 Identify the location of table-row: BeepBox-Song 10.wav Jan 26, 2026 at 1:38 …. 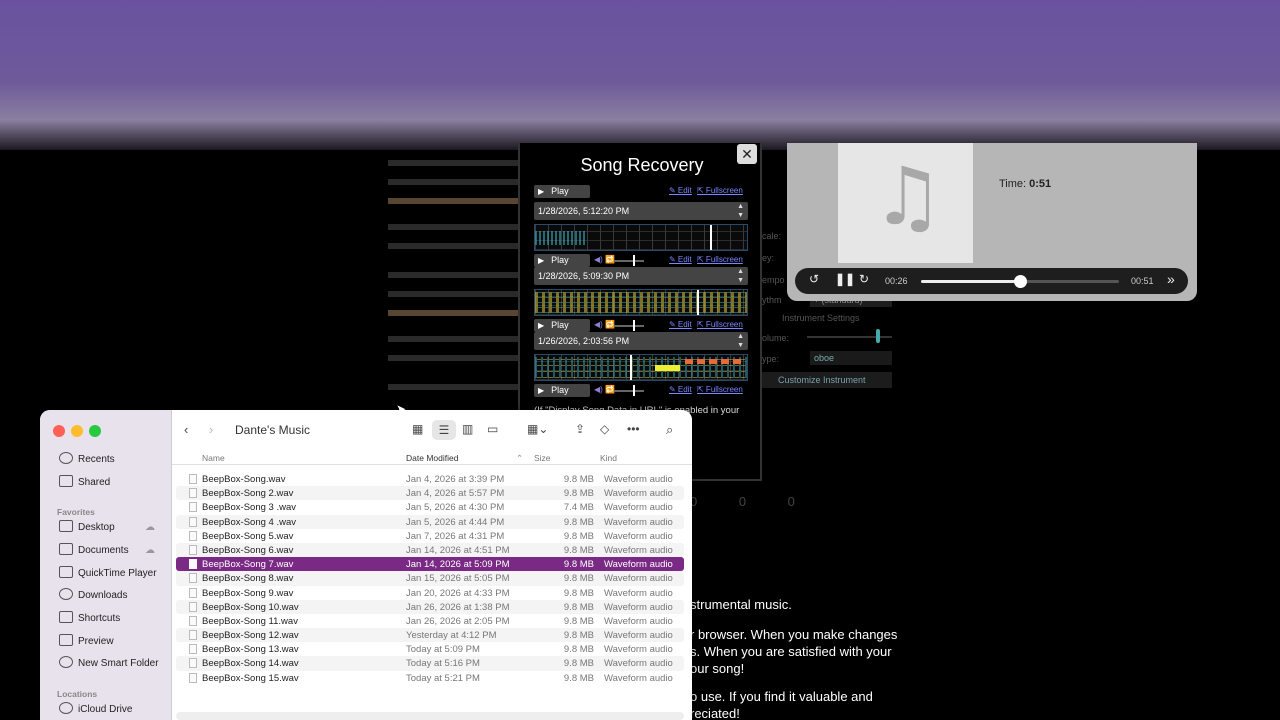
(430, 606).